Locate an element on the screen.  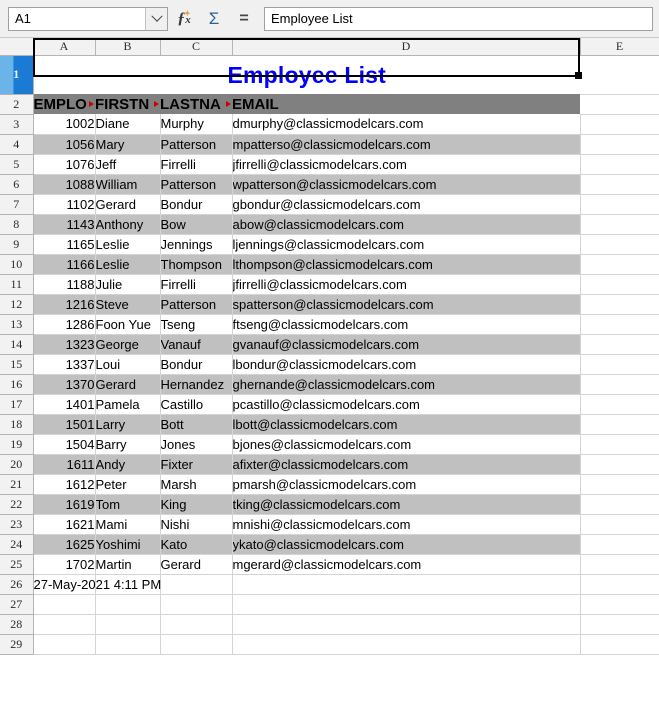
cell-d22: tking@classicmodelcars.com is located at coordinates (406, 504).